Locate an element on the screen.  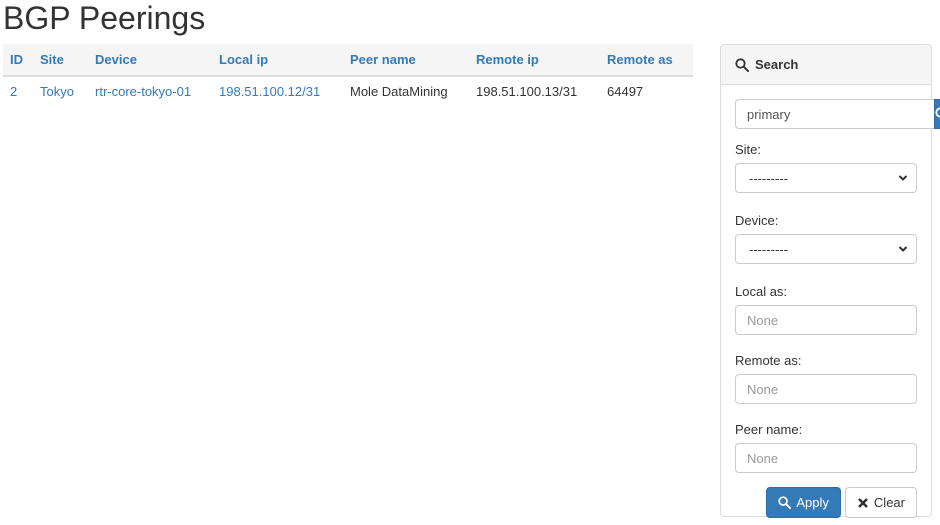
local-as-placeholder: None is located at coordinates (763, 320).